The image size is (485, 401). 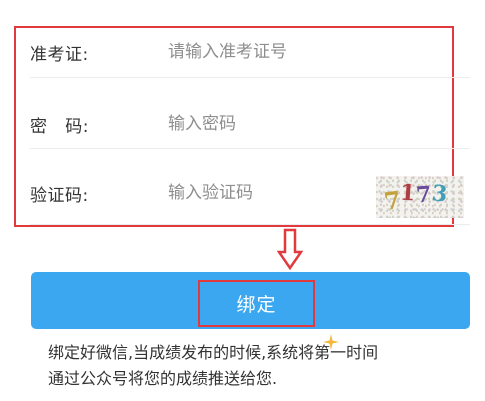 I want to click on bind-button-highlight: 绑定, so click(x=256, y=303).